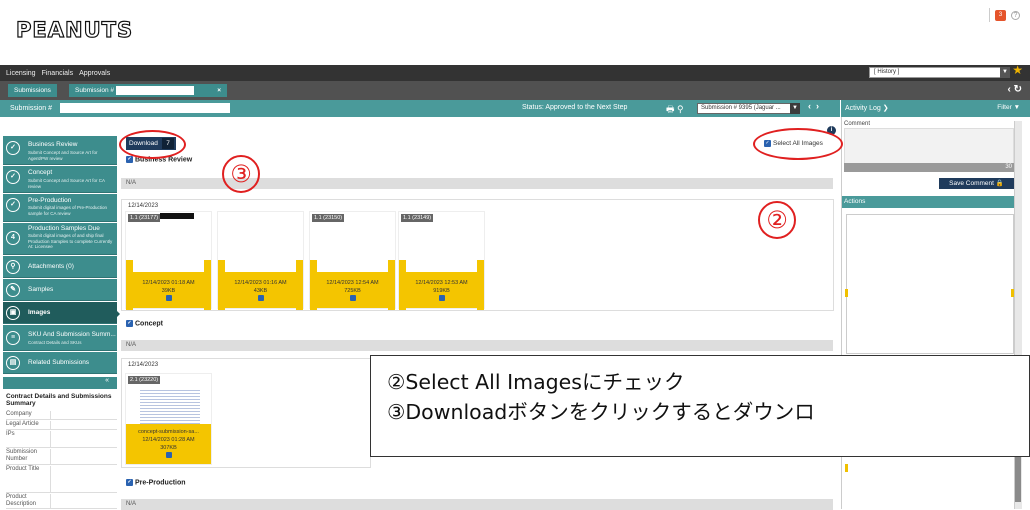 The image size is (1030, 510). I want to click on field-label: Product Title, so click(28, 479).